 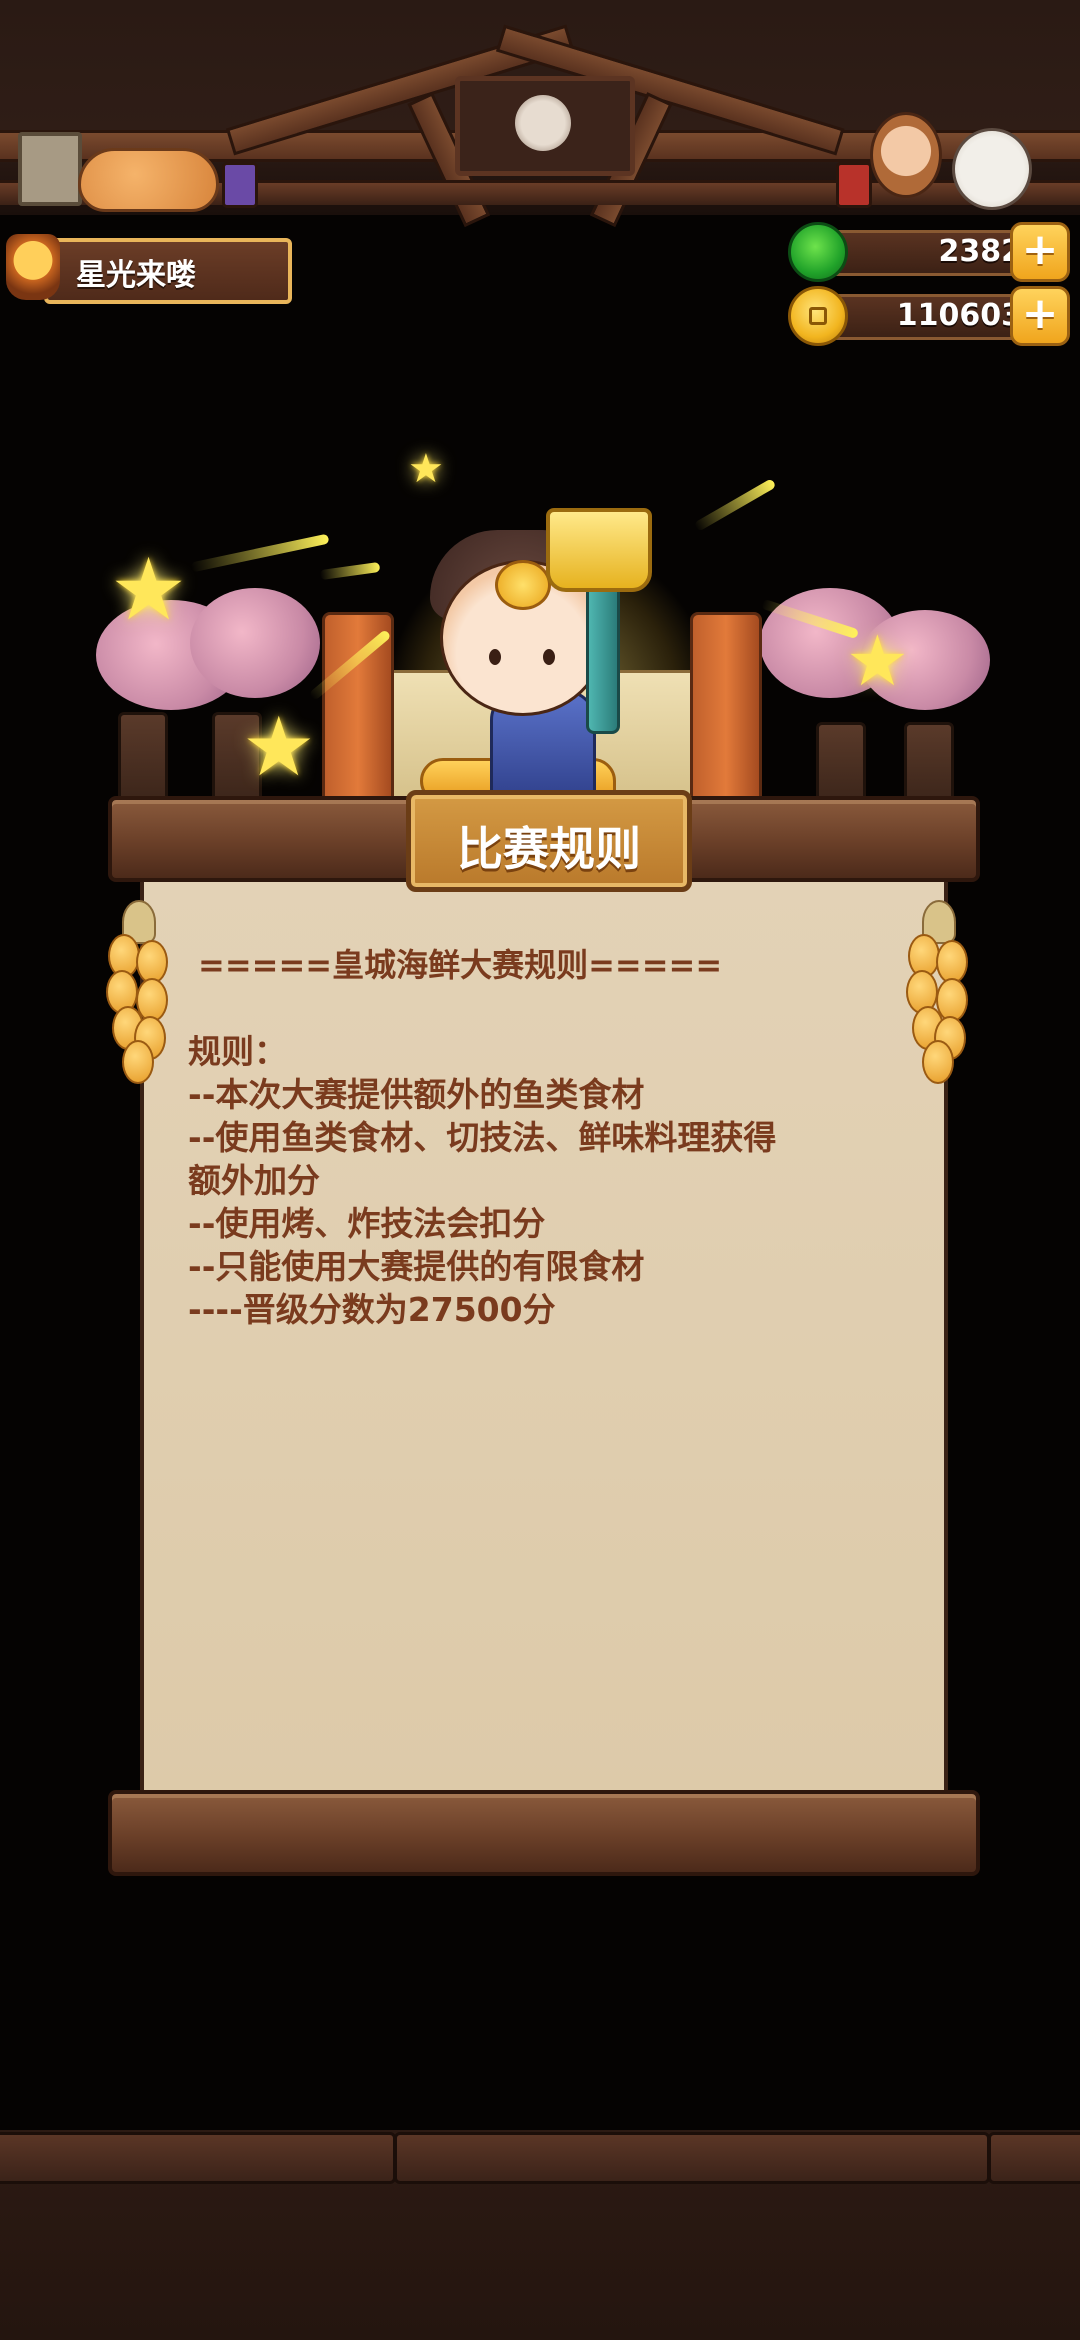 I want to click on rules-line: --本次大赛提供额外的鱼类食材, so click(x=416, y=1094).